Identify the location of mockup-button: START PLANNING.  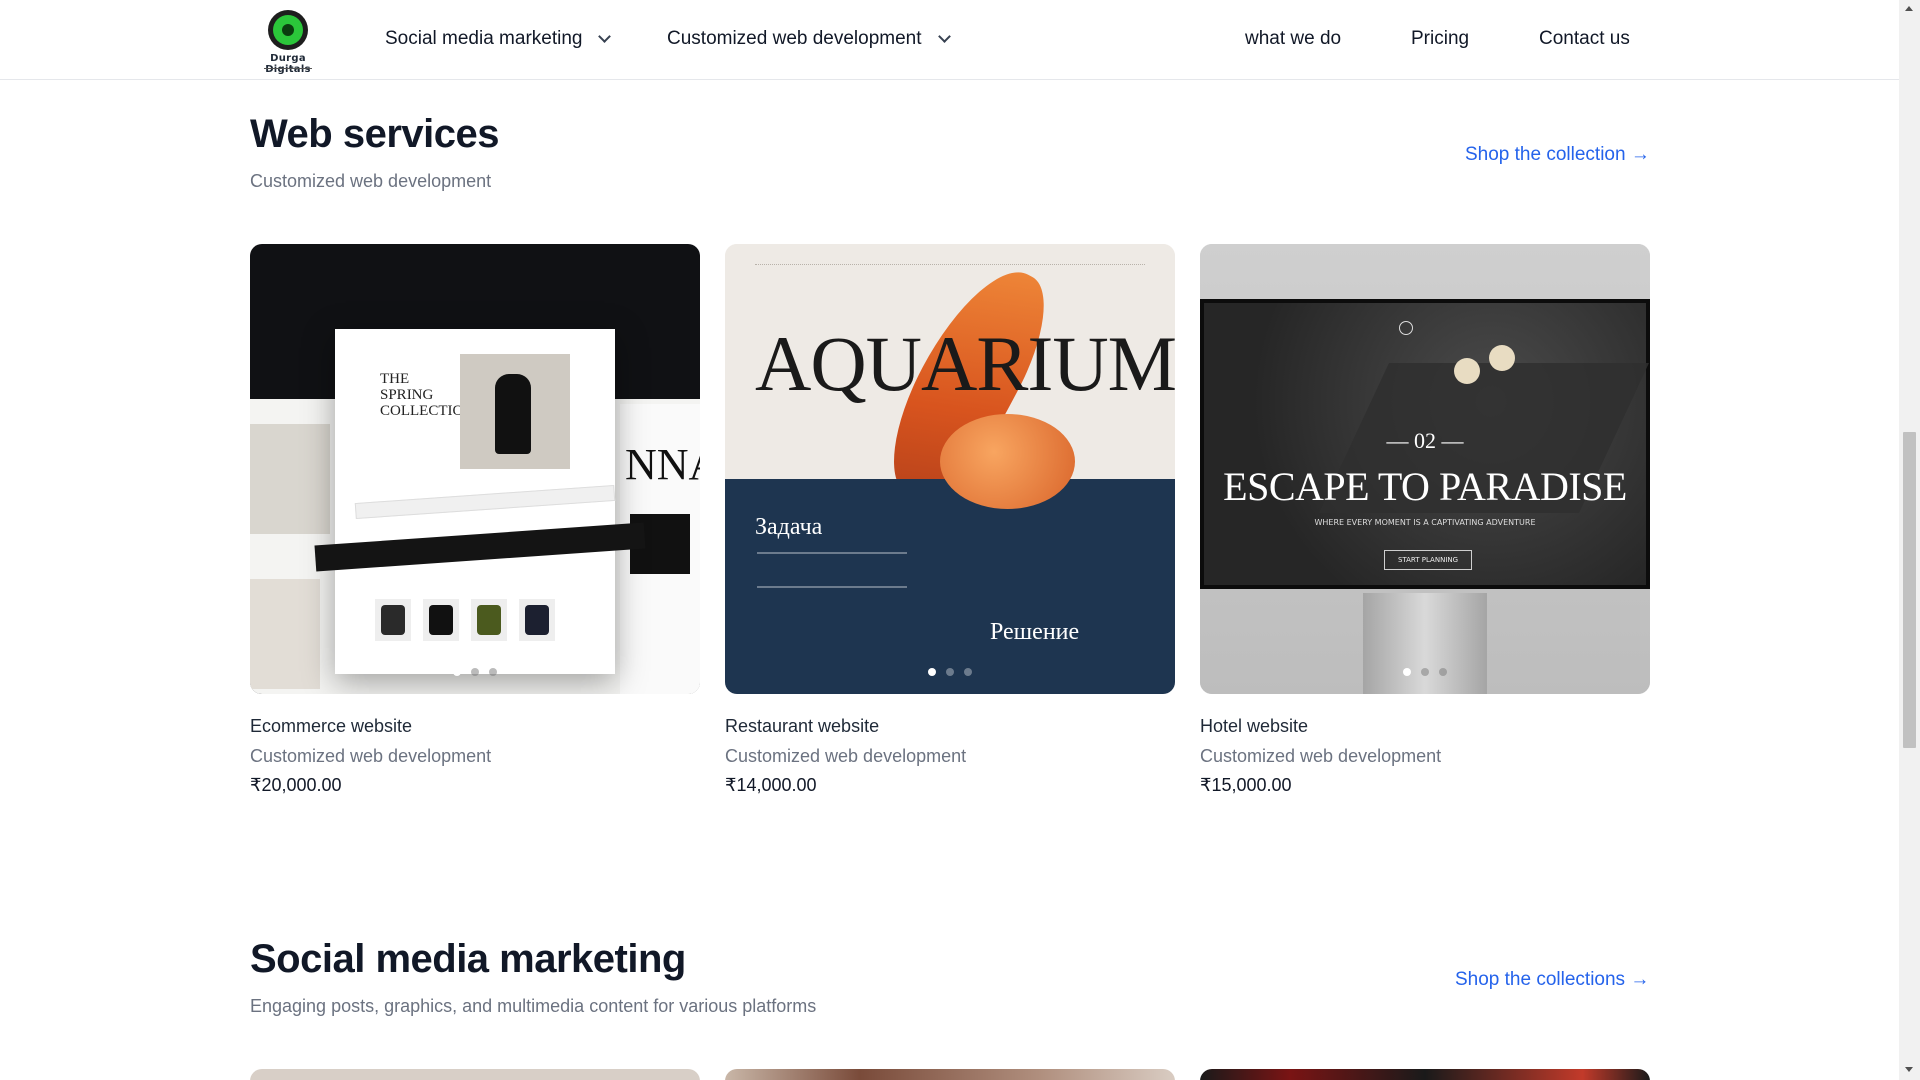
(1428, 560).